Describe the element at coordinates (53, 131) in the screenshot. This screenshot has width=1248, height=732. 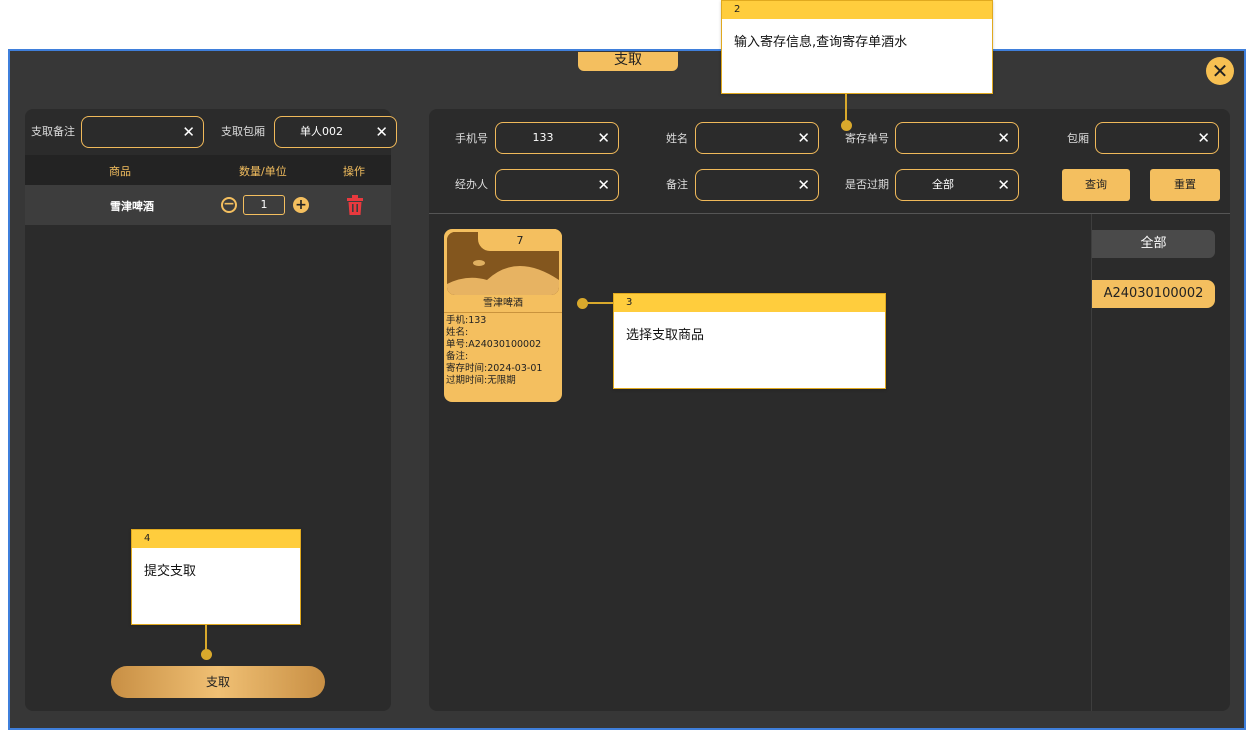
I see `remark-label: 支取备注` at that location.